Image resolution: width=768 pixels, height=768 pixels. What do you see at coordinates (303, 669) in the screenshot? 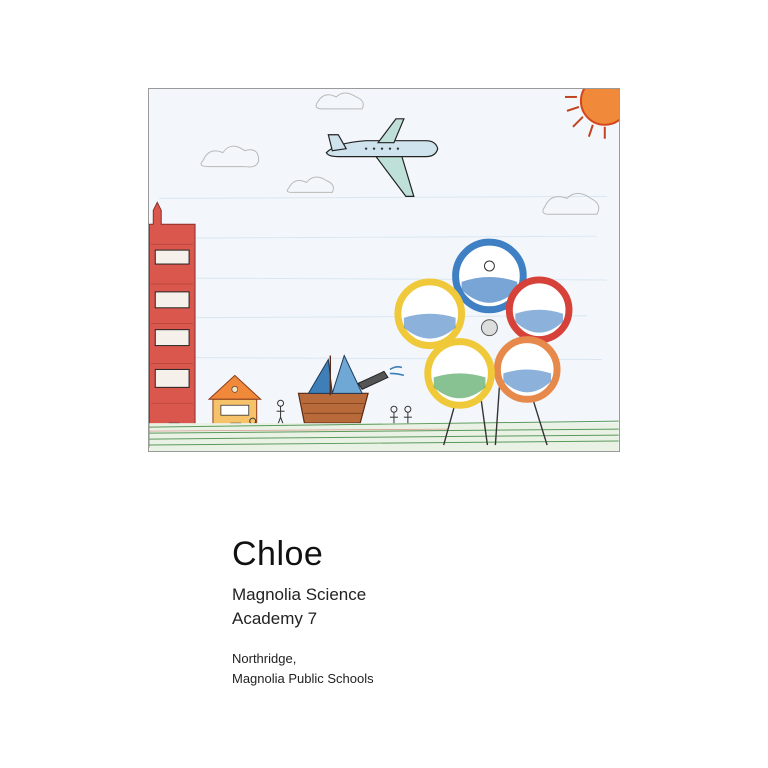
I see `school-location: Northridge, Magnolia Public Schools` at bounding box center [303, 669].